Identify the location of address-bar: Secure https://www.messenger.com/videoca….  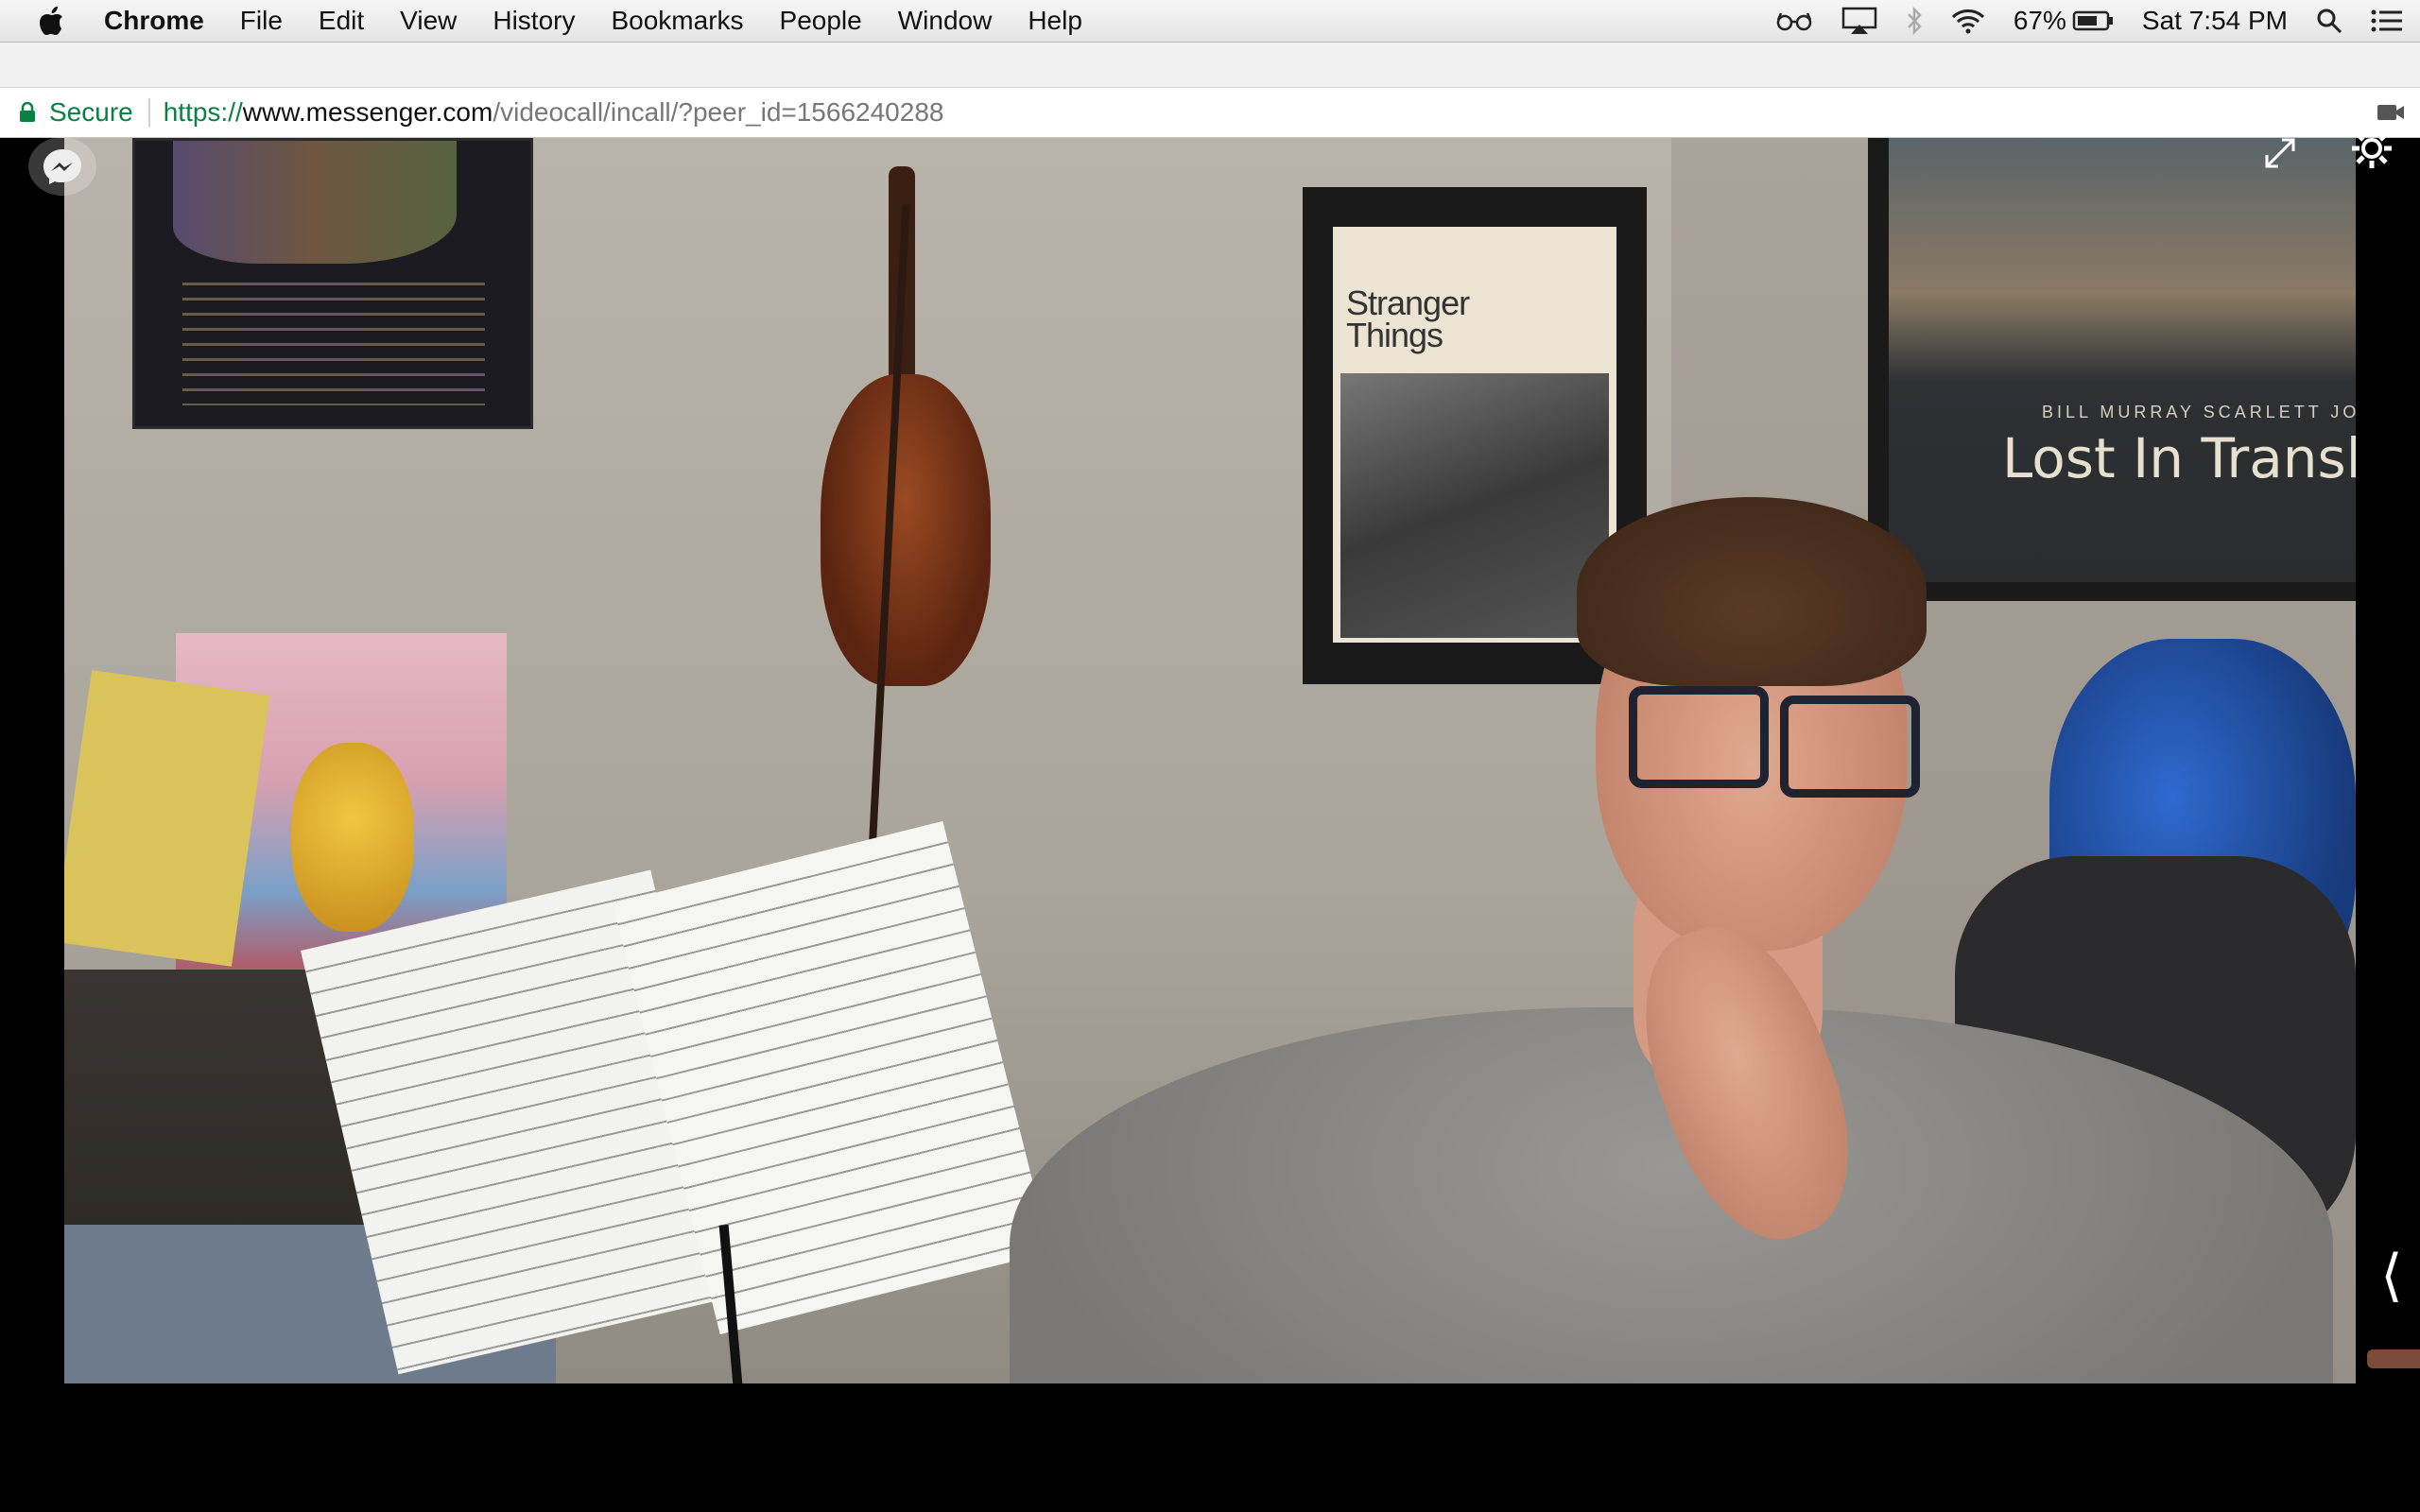
(1210, 112).